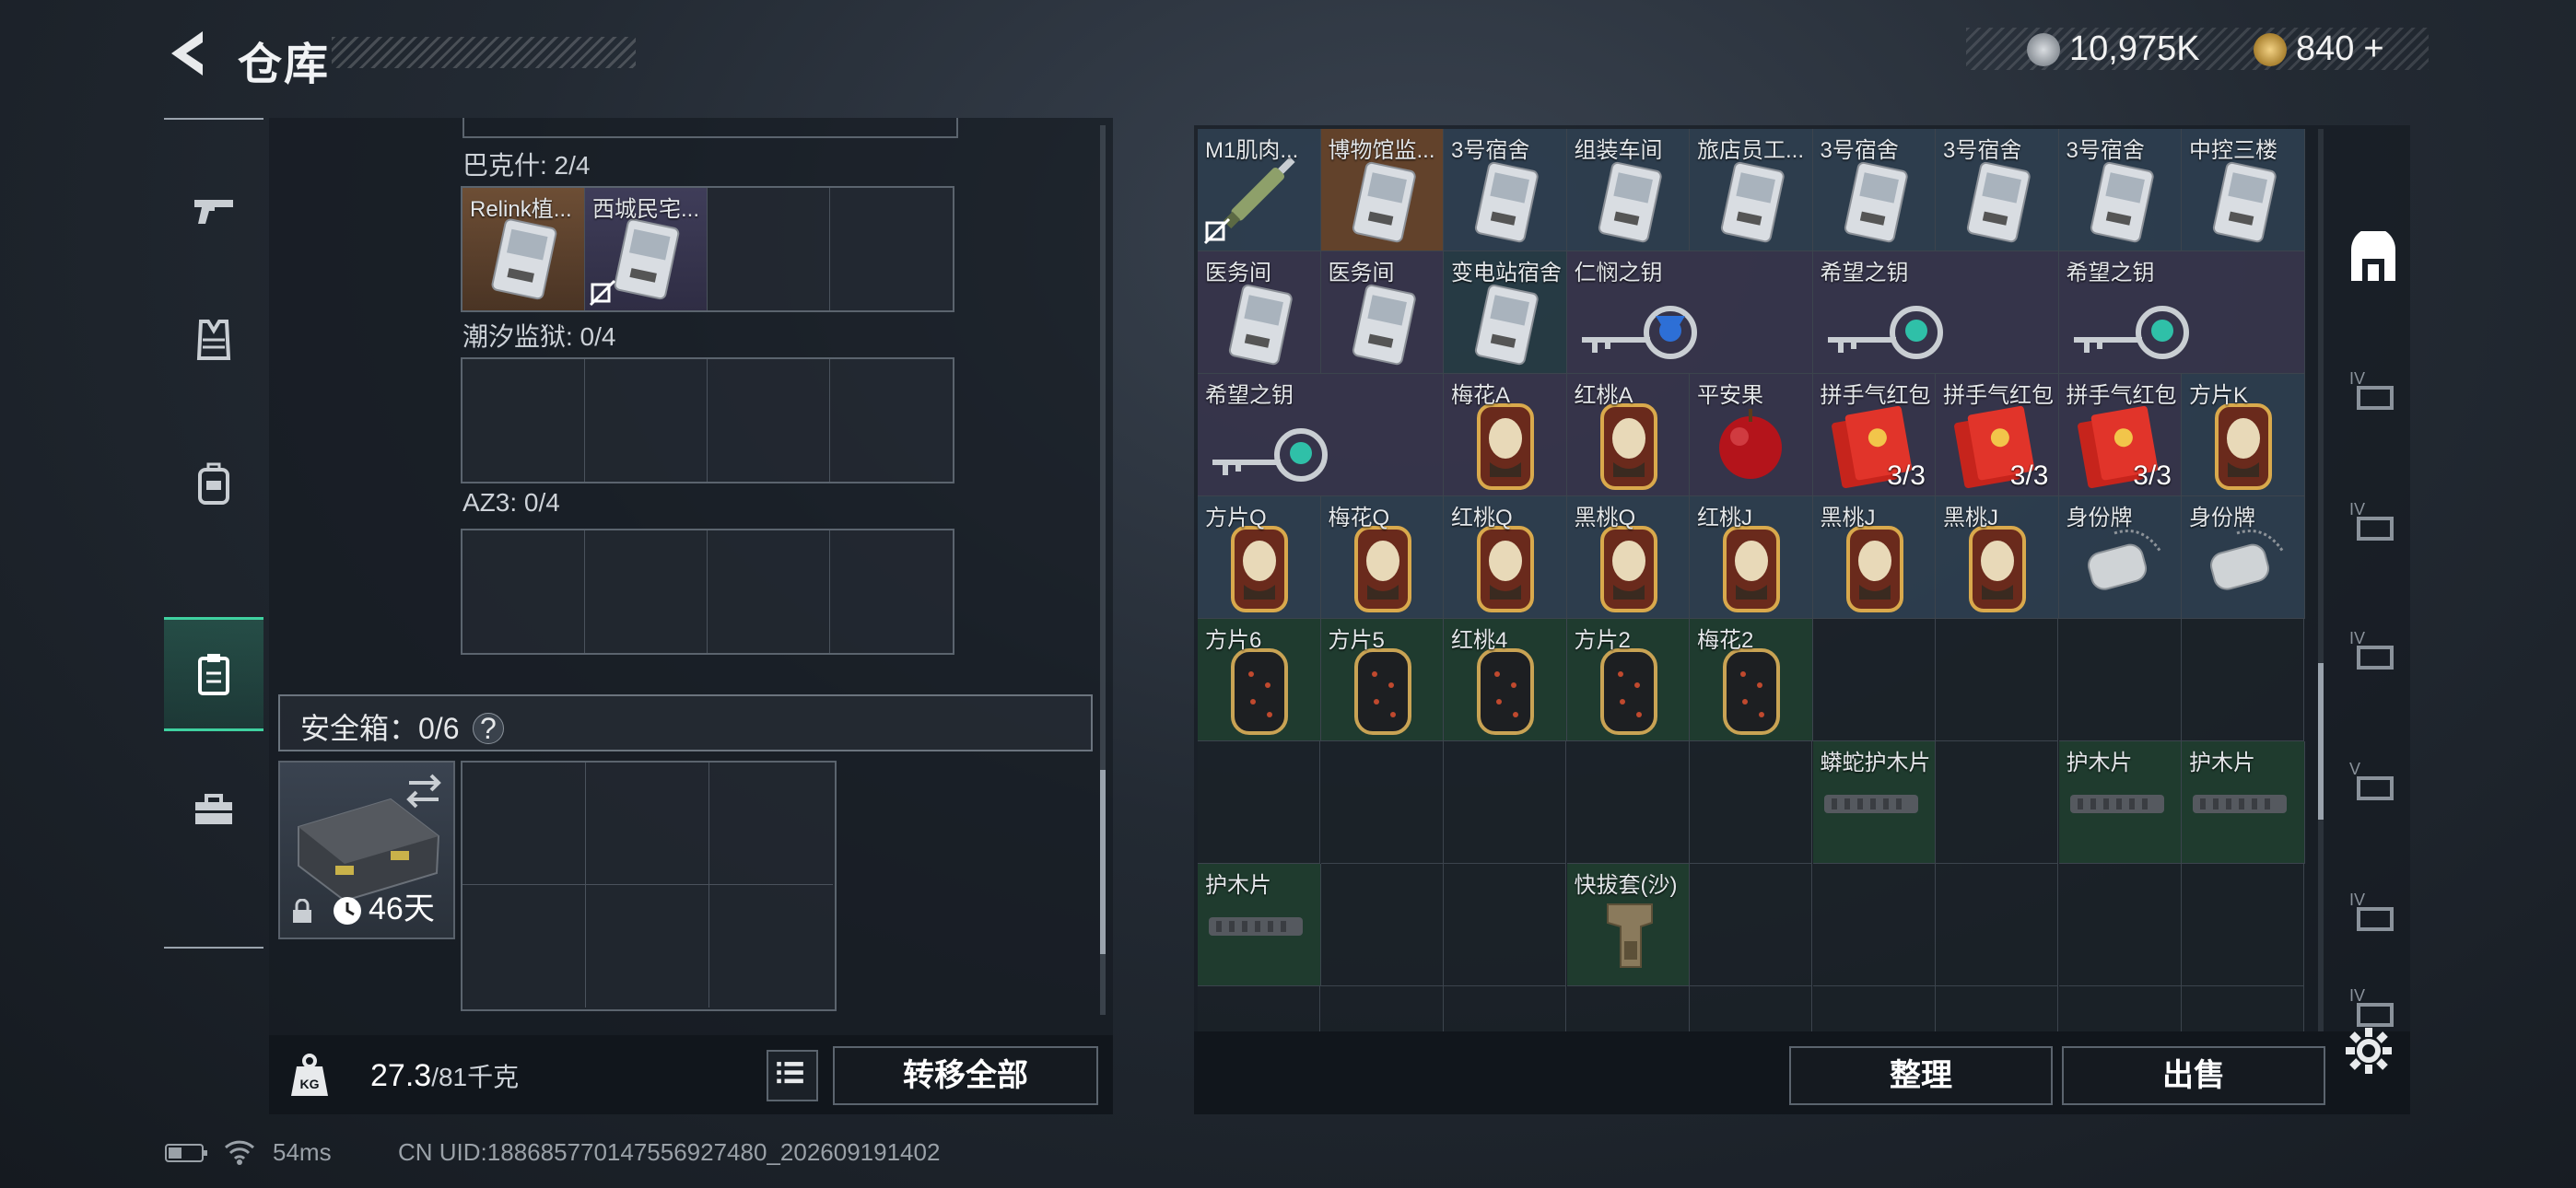 The height and width of the screenshot is (1188, 2576). What do you see at coordinates (213, 211) in the screenshot?
I see `tab-weapons` at bounding box center [213, 211].